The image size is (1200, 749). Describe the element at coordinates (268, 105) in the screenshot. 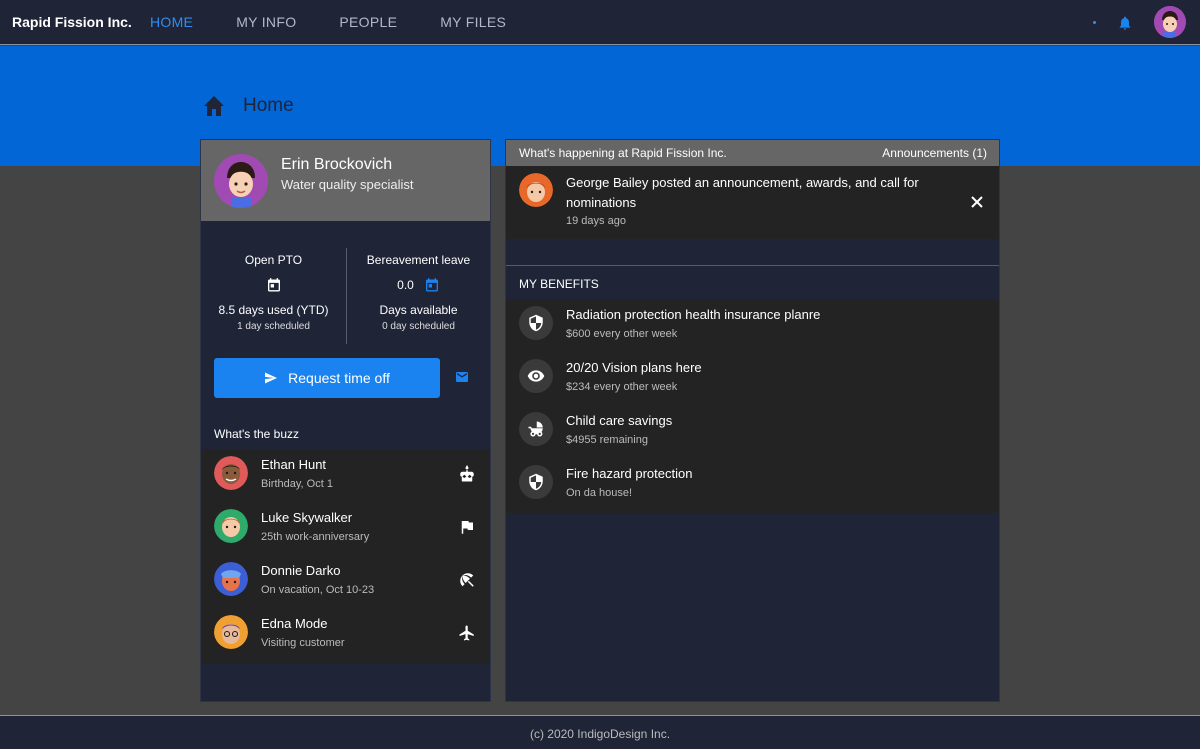

I see `page-title: Home` at that location.